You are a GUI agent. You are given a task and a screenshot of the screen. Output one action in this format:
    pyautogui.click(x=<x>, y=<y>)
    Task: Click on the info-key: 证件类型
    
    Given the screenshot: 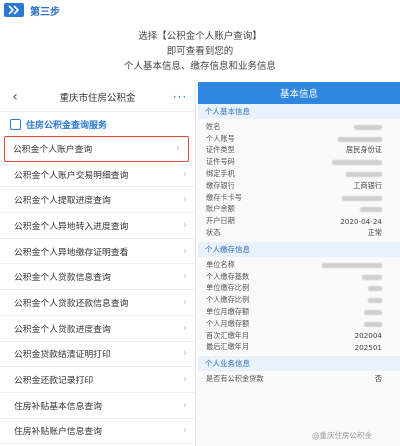 What is the action you would take?
    pyautogui.click(x=220, y=150)
    